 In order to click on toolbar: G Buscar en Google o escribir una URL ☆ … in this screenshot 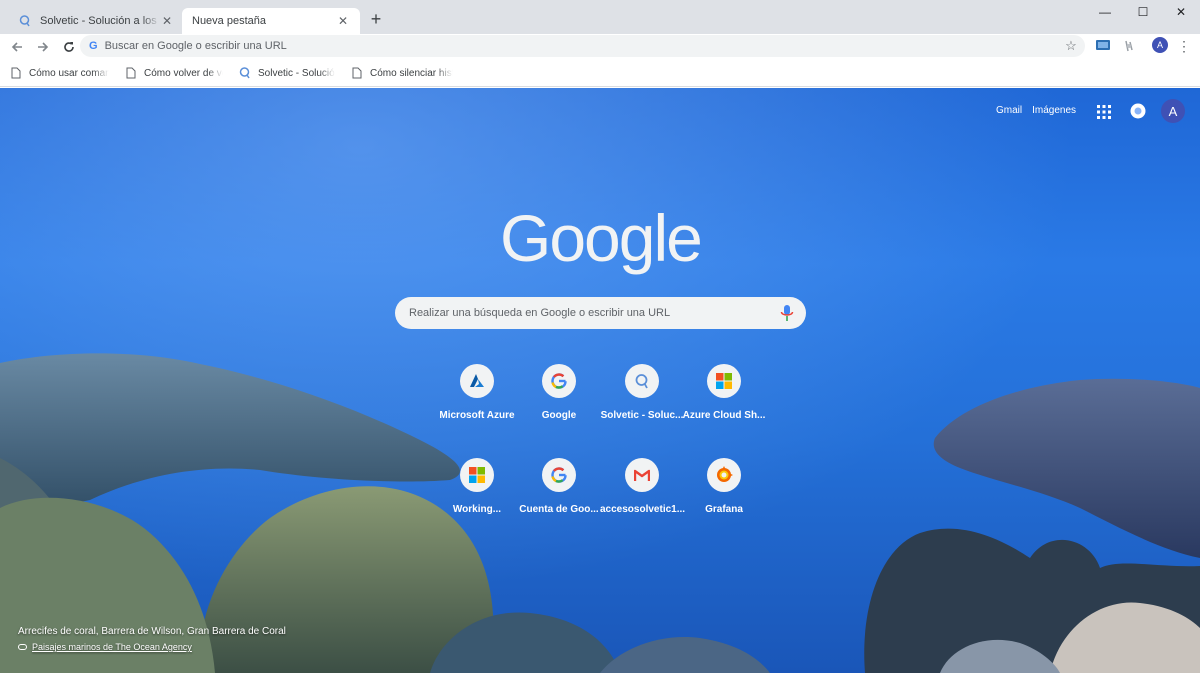, I will do `click(600, 47)`.